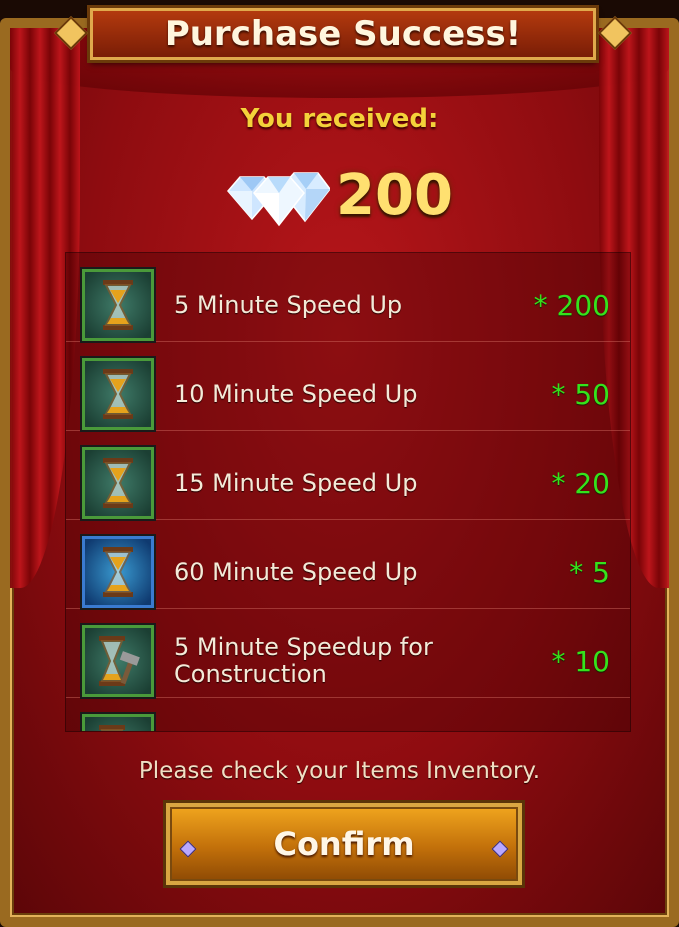 This screenshot has height=927, width=679. Describe the element at coordinates (394, 195) in the screenshot. I see `gems-amount: 200` at that location.